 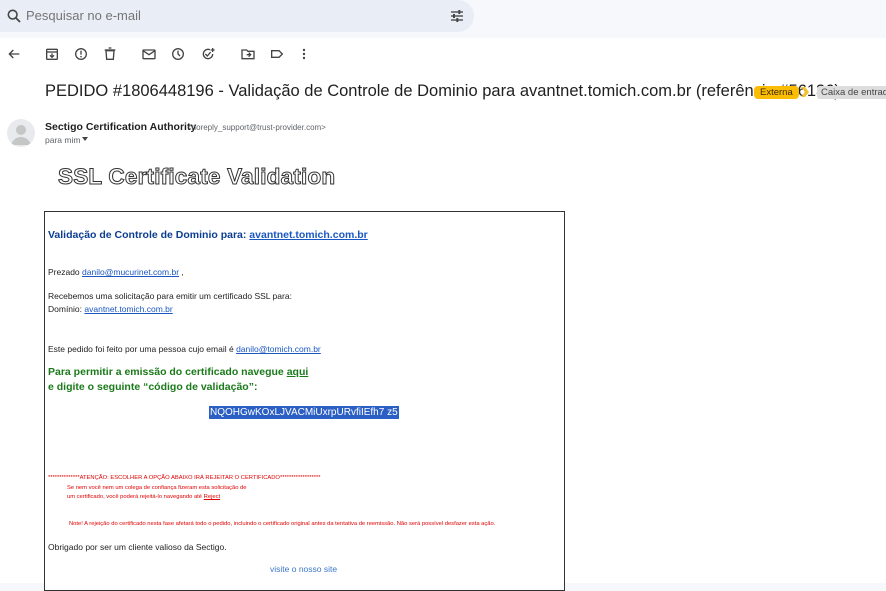 I want to click on more-options-icon, so click(x=304, y=54).